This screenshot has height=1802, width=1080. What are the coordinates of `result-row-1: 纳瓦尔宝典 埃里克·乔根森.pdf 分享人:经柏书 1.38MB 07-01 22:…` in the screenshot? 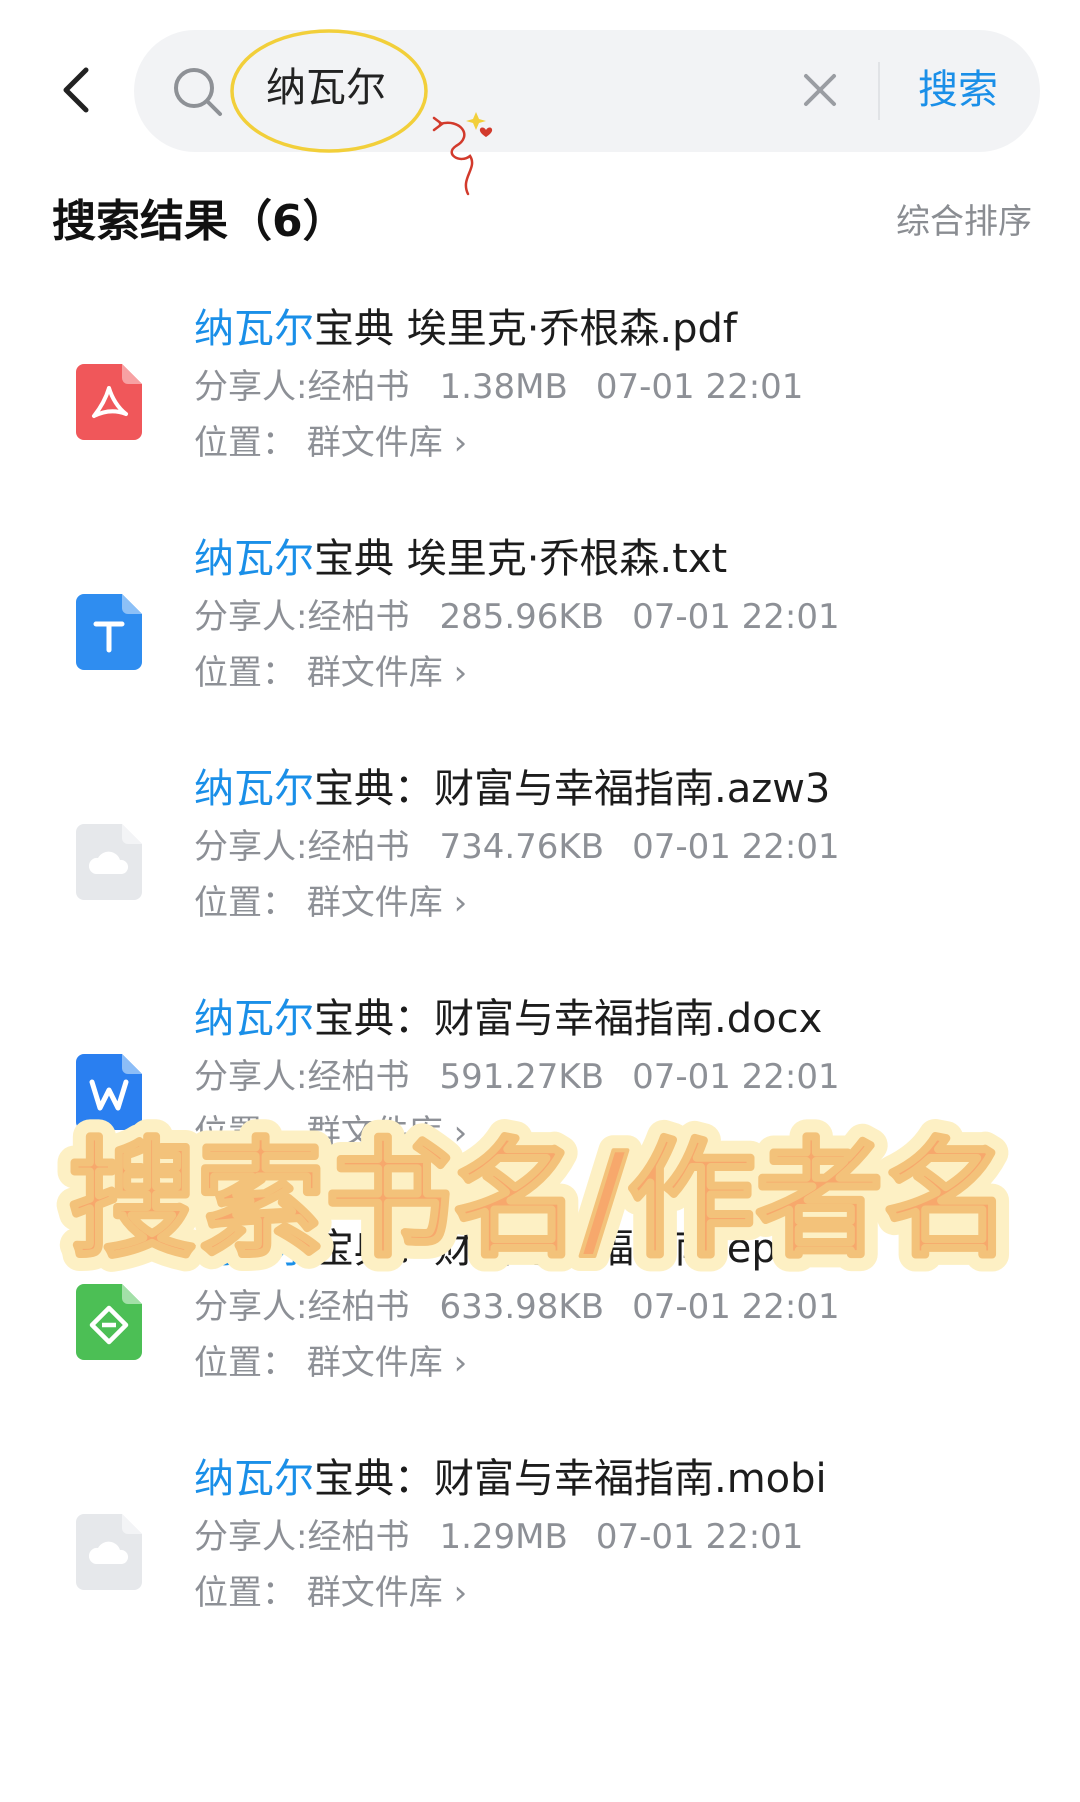 It's located at (540, 410).